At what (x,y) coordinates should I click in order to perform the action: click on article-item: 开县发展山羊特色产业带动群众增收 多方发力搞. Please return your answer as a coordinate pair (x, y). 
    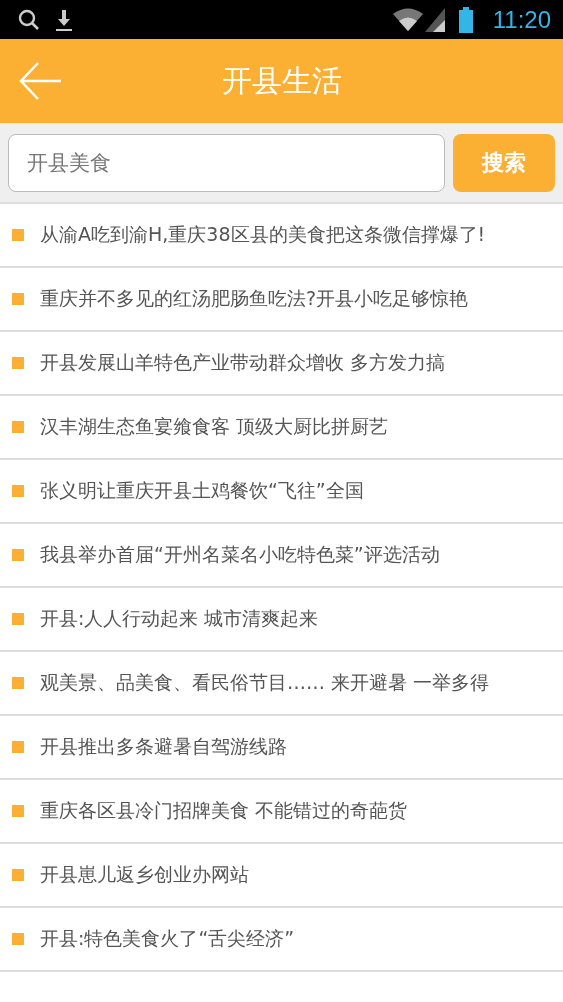
    Looking at the image, I should click on (281, 364).